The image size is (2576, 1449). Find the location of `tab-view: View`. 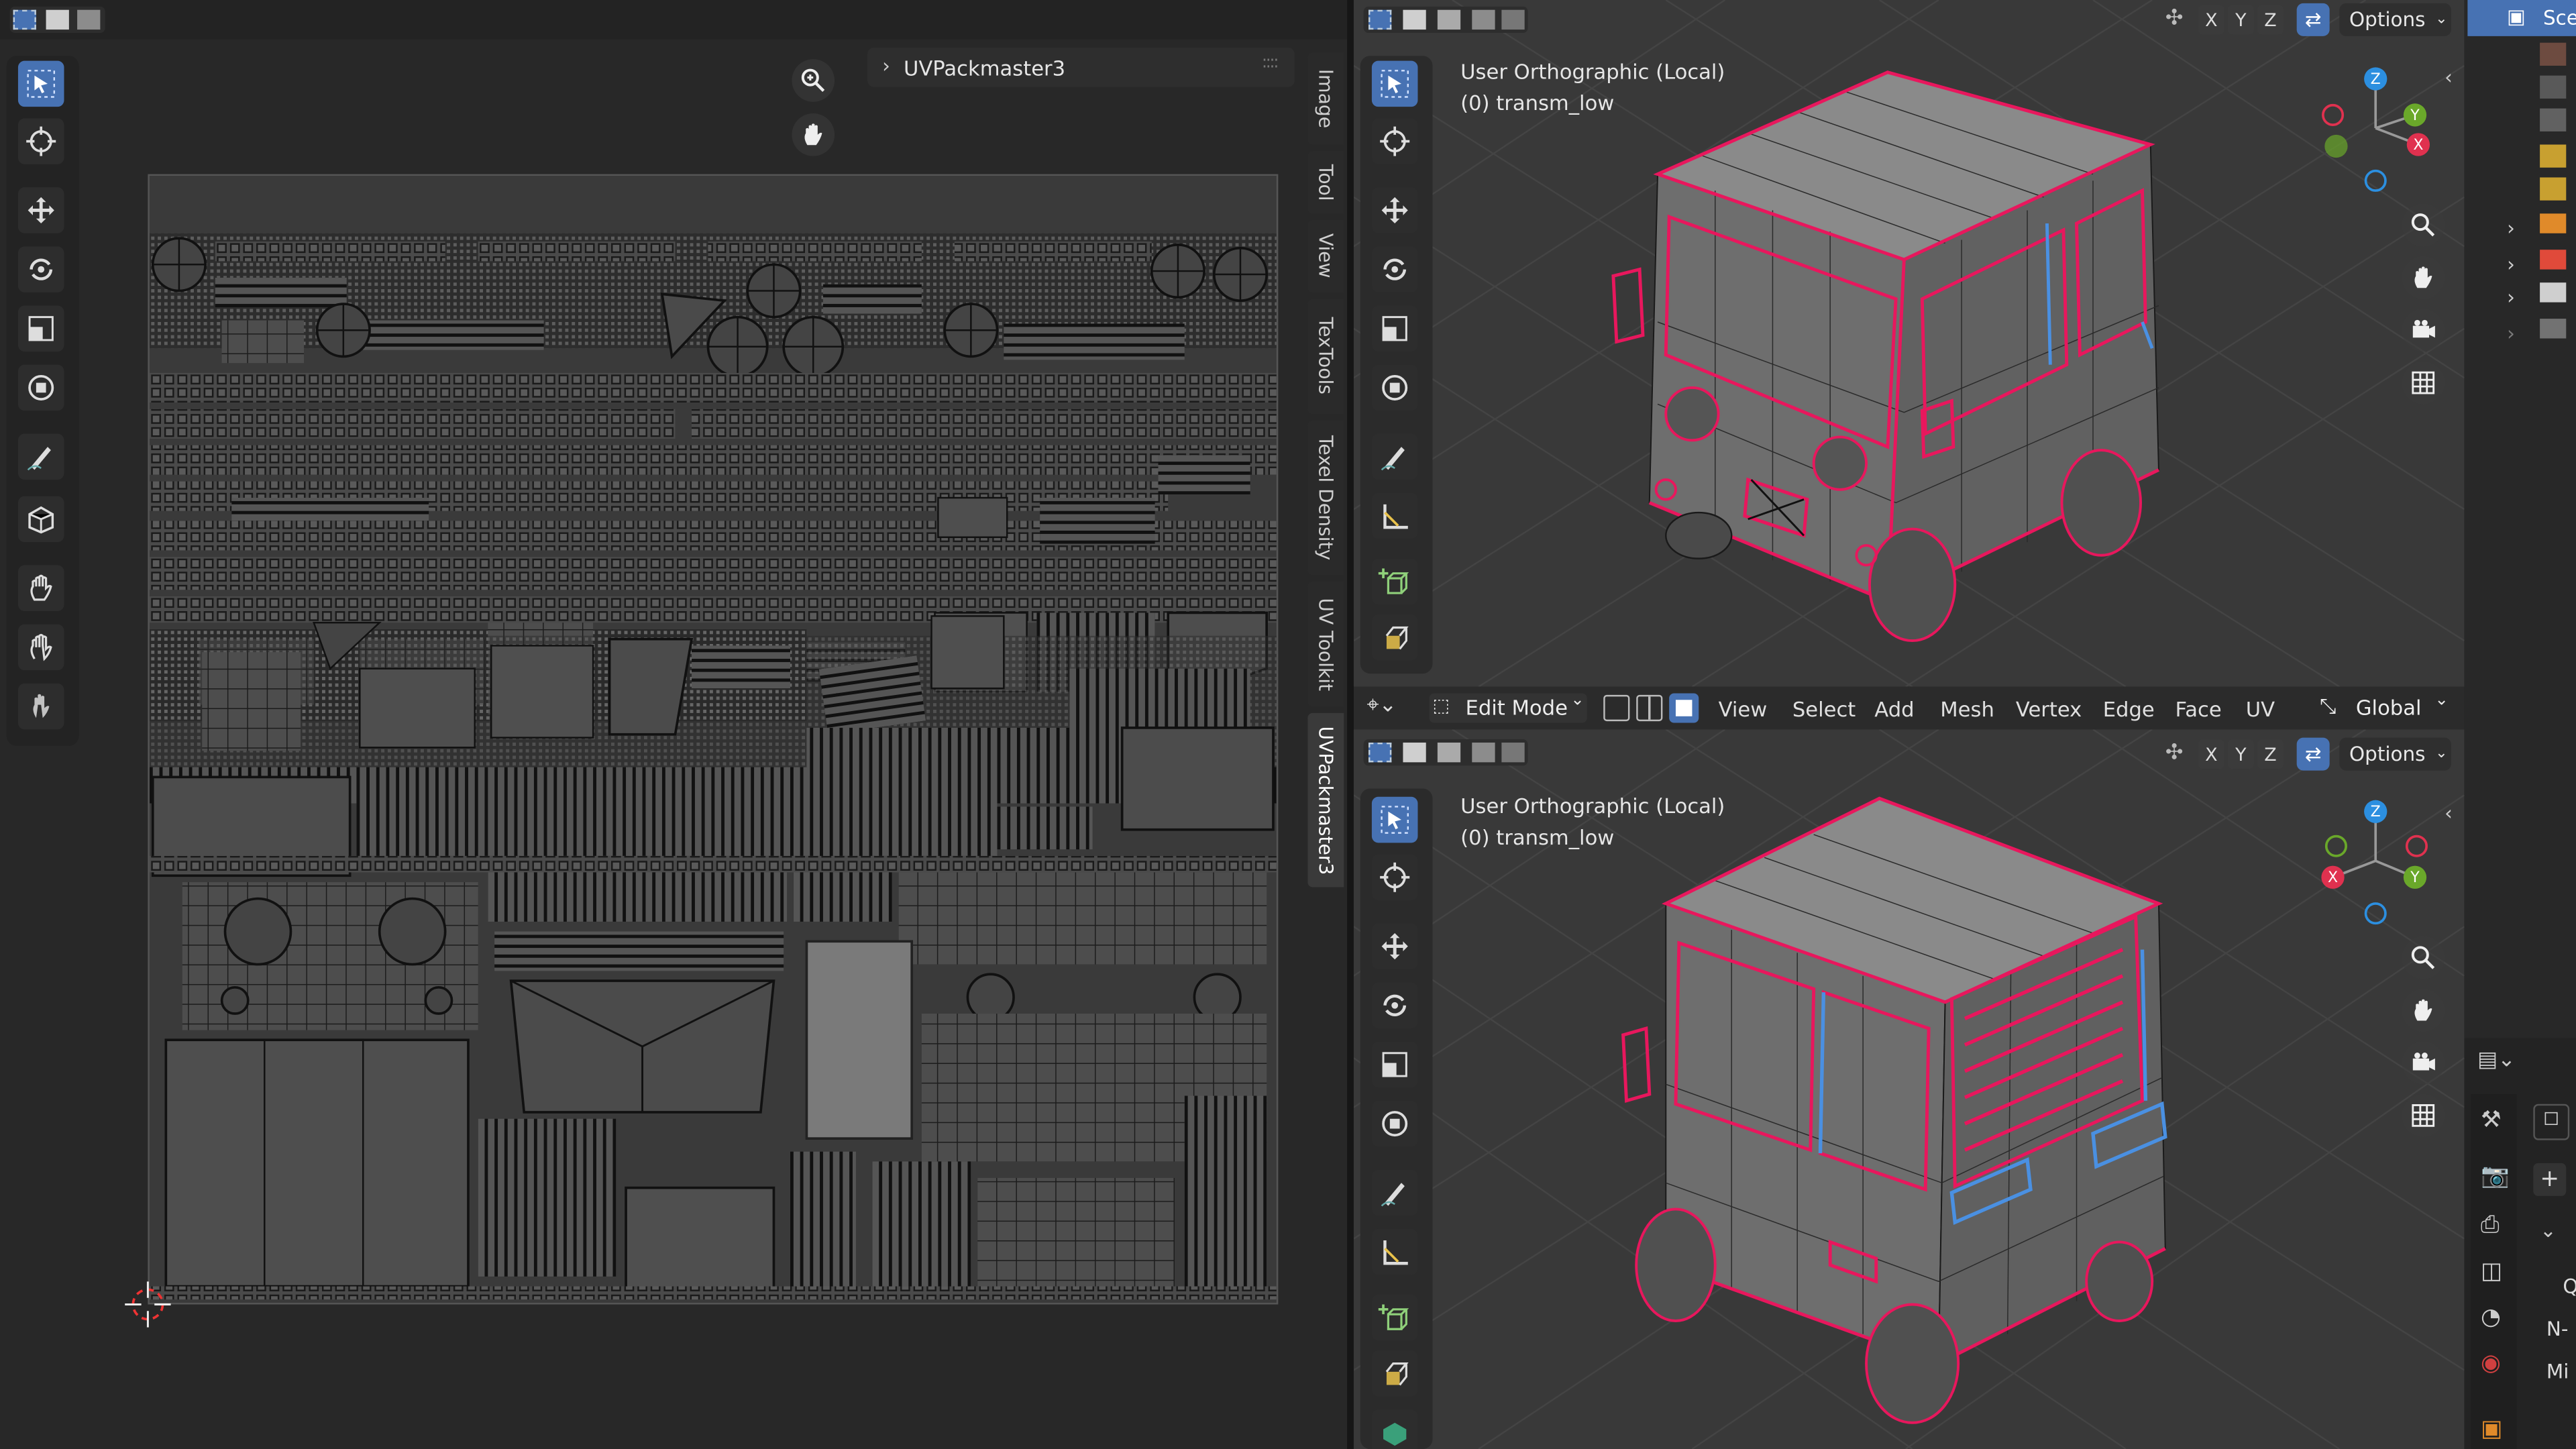

tab-view: View is located at coordinates (1325, 256).